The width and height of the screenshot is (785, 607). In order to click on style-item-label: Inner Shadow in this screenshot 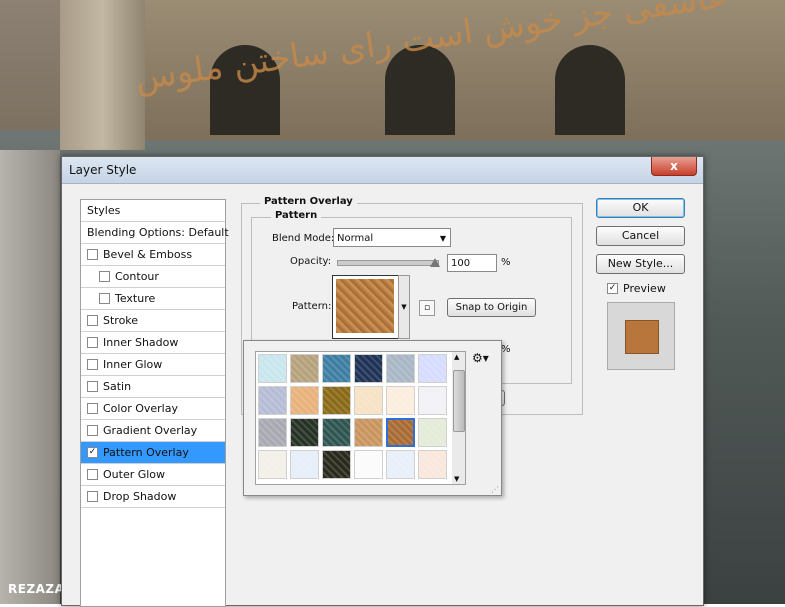, I will do `click(141, 342)`.